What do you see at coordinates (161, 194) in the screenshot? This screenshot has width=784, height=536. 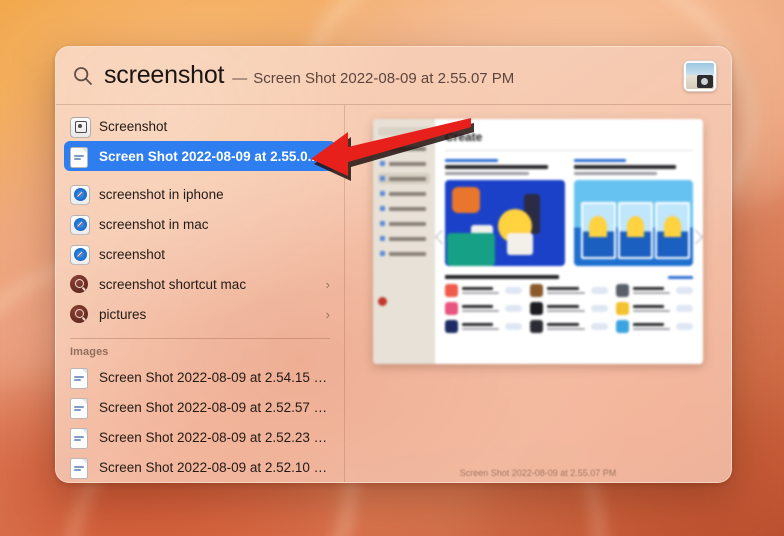 I see `result-label: screenshot in iphone` at bounding box center [161, 194].